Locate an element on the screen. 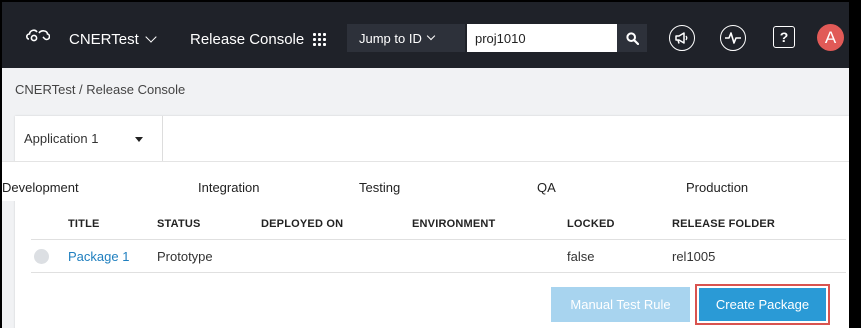 The width and height of the screenshot is (861, 328). avatar-initial: A is located at coordinates (830, 37).